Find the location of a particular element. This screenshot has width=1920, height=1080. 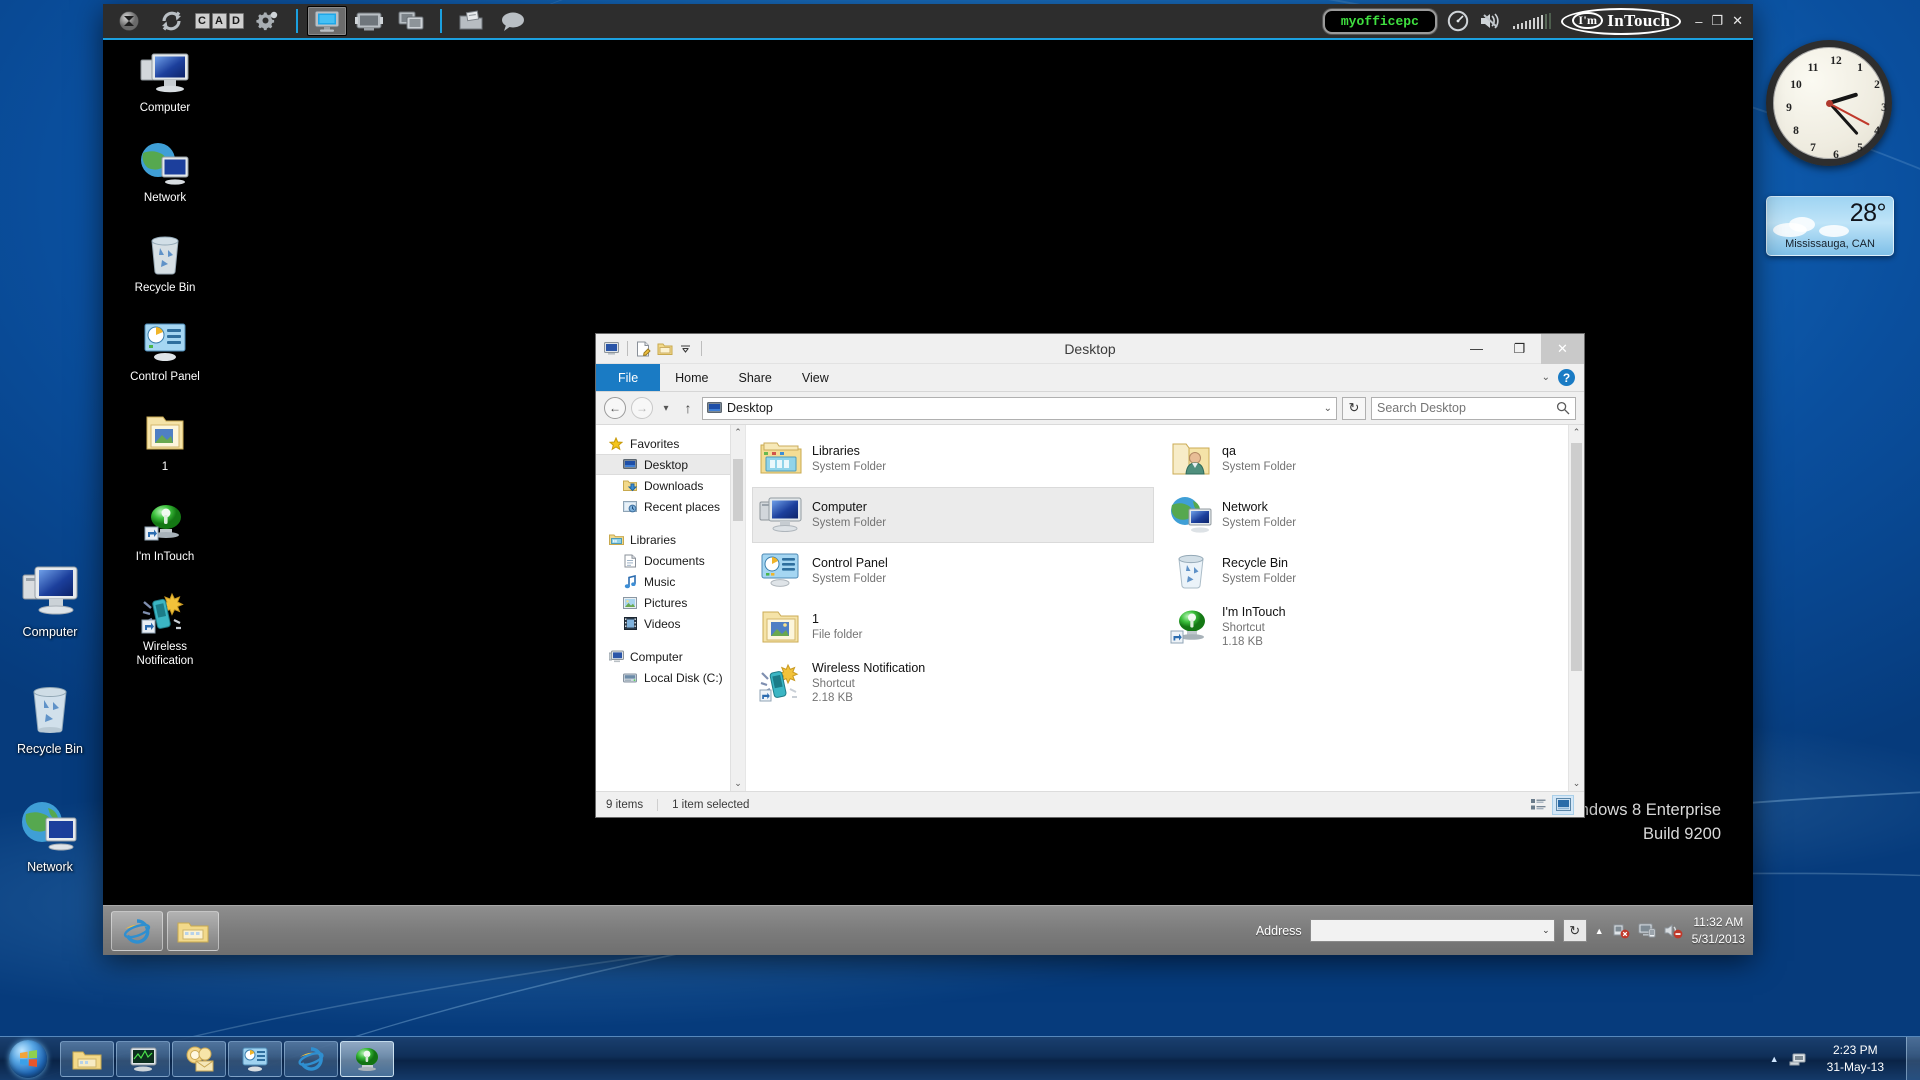

file-list-scrollbar: ⌃ ⌄ is located at coordinates (1576, 608).